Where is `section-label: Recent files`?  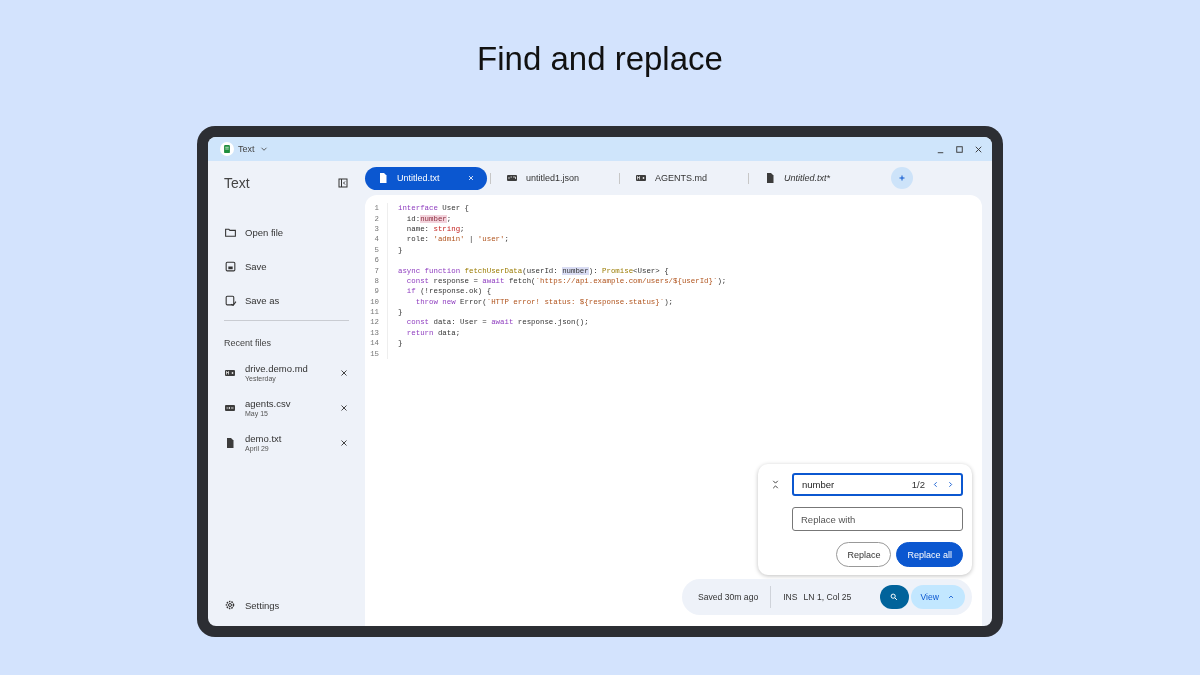 section-label: Recent files is located at coordinates (248, 343).